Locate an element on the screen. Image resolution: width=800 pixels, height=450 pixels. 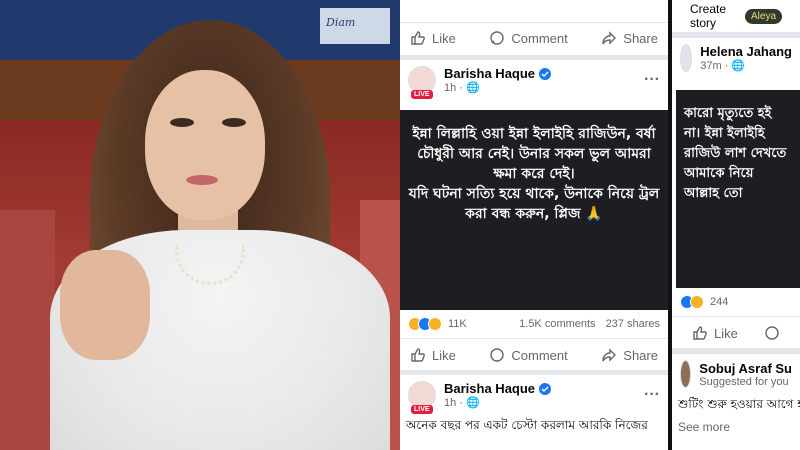
post-time: 37m is located at coordinates (710, 66).